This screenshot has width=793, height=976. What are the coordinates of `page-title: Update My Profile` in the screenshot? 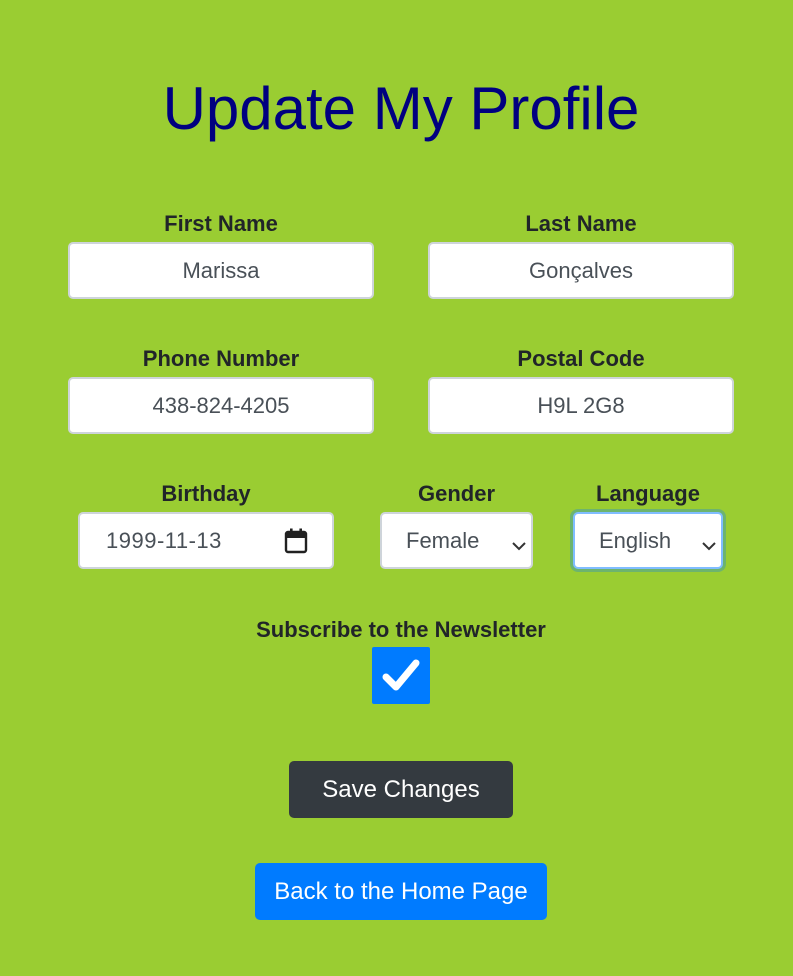 It's located at (401, 108).